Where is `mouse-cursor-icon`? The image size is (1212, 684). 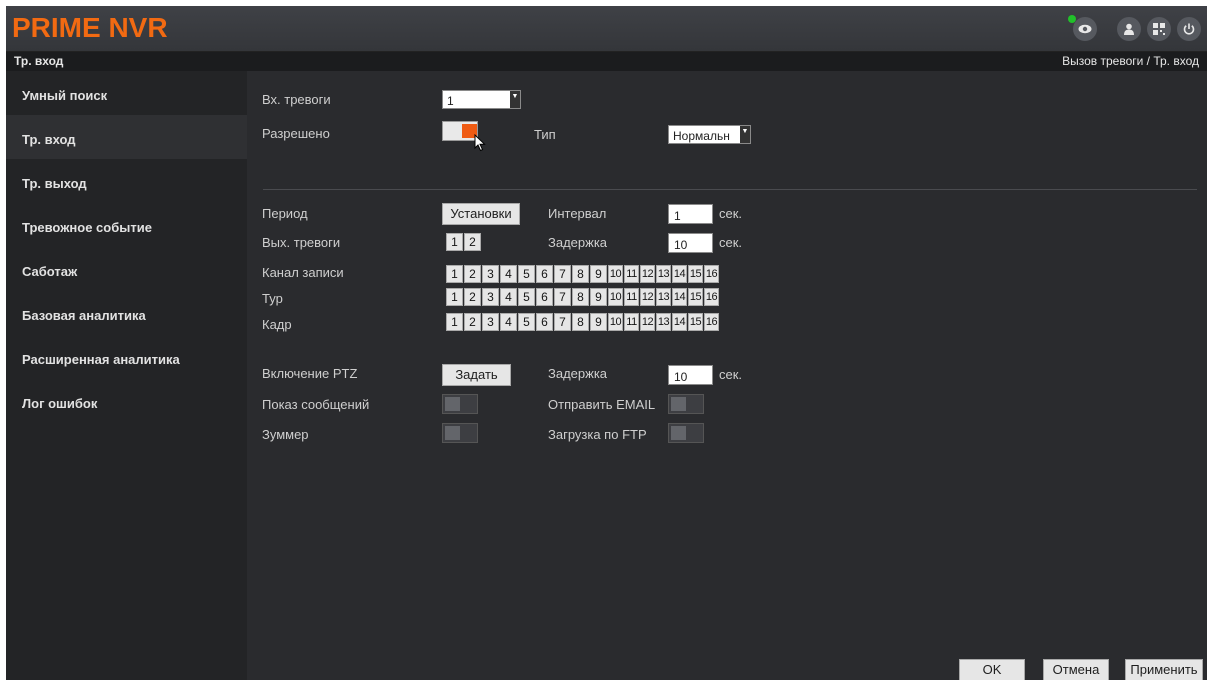
mouse-cursor-icon is located at coordinates (480, 143).